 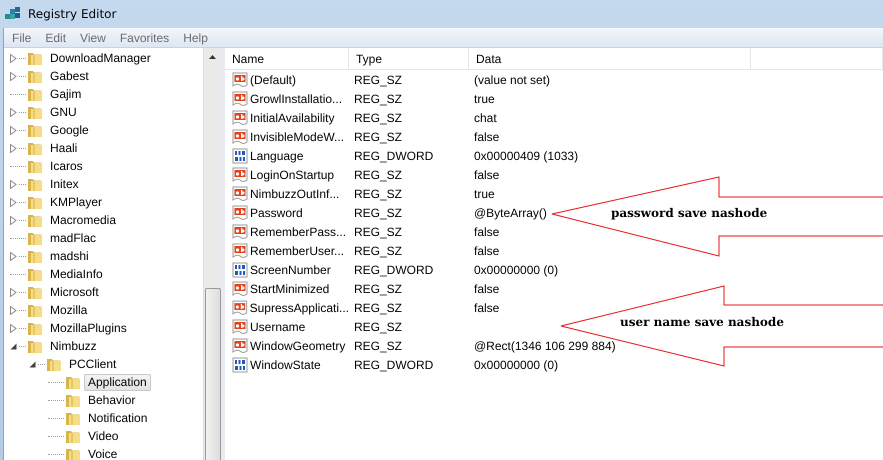 I want to click on value-name: WindowState, so click(x=285, y=365).